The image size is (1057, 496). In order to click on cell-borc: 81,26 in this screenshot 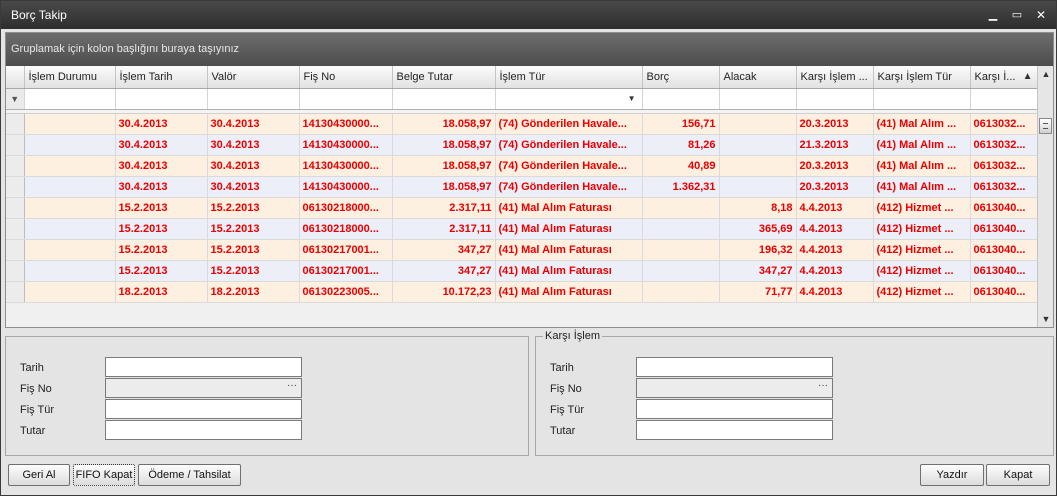, I will do `click(681, 145)`.